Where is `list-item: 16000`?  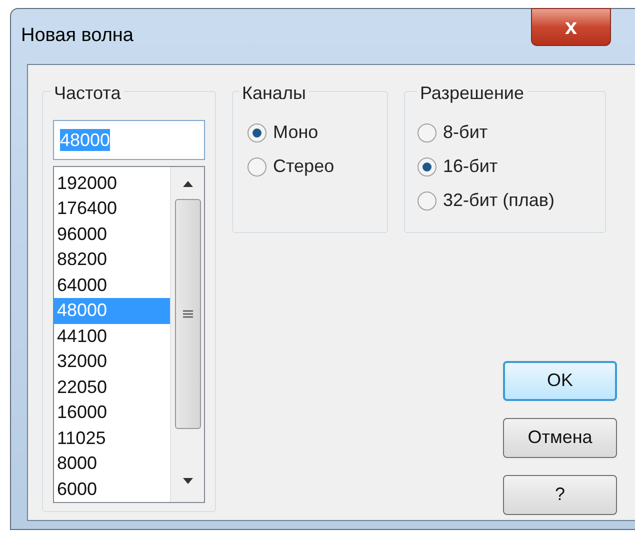
list-item: 16000 is located at coordinates (112, 413).